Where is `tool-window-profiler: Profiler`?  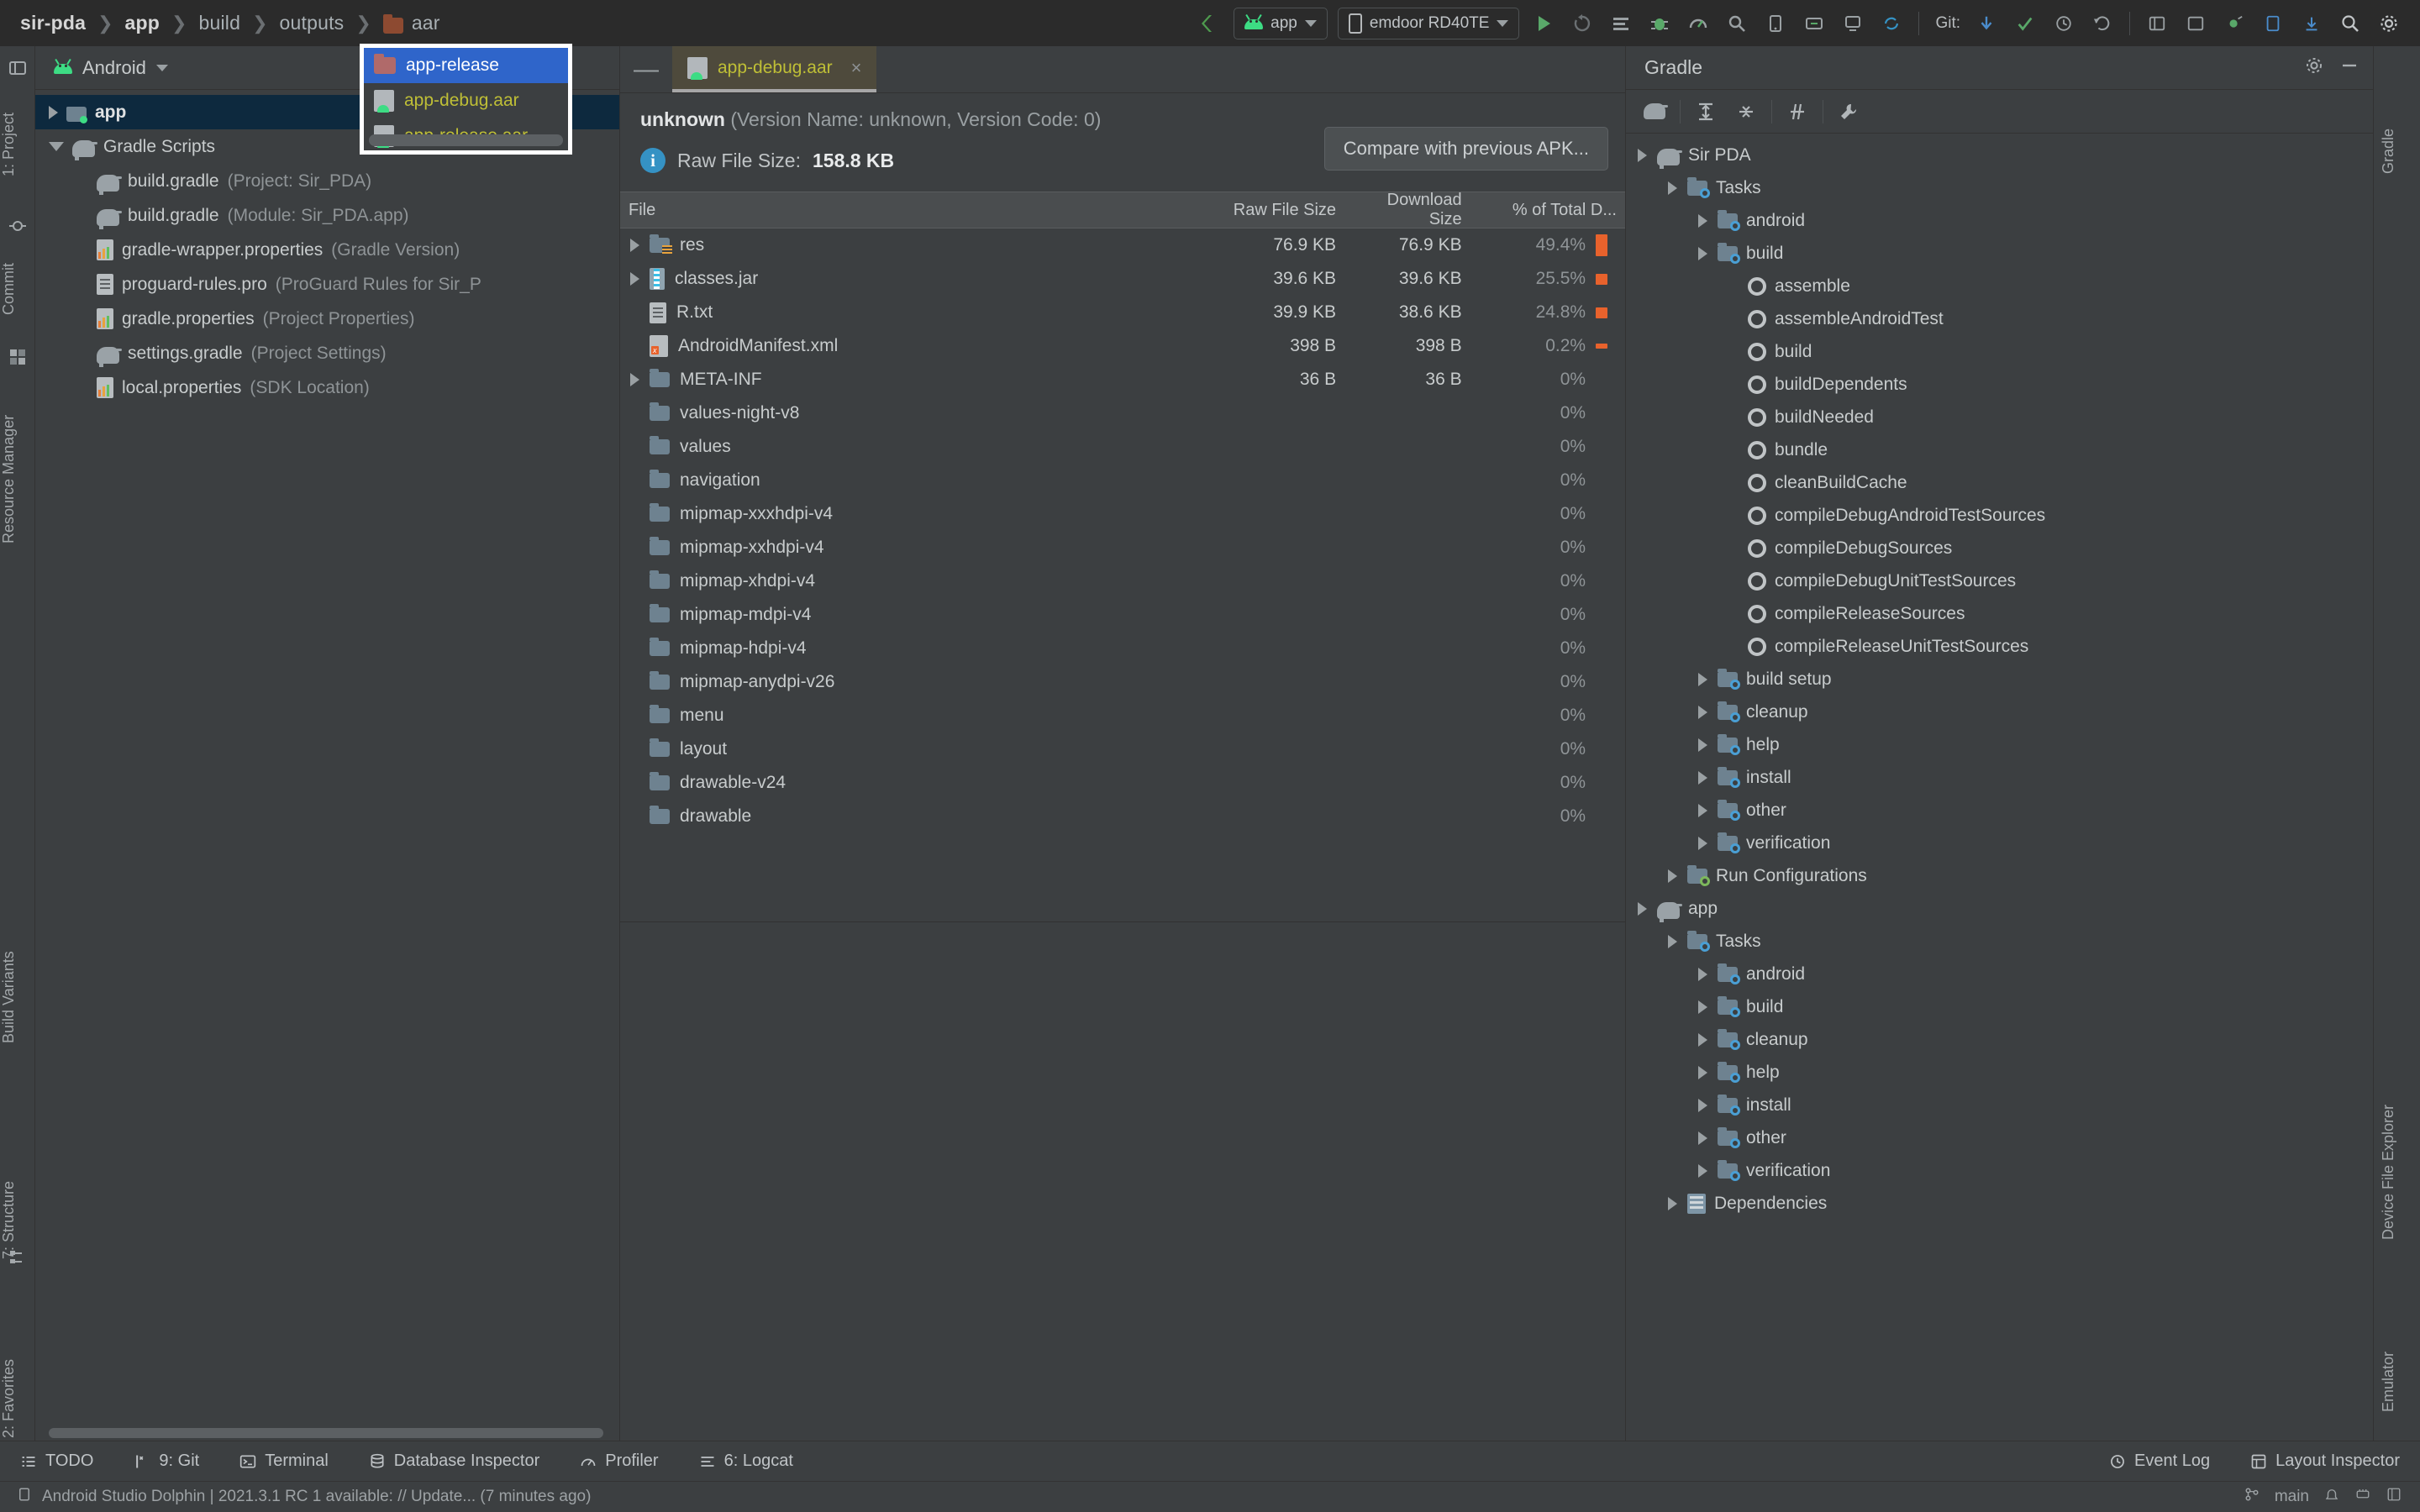
tool-window-profiler: Profiler is located at coordinates (619, 1461).